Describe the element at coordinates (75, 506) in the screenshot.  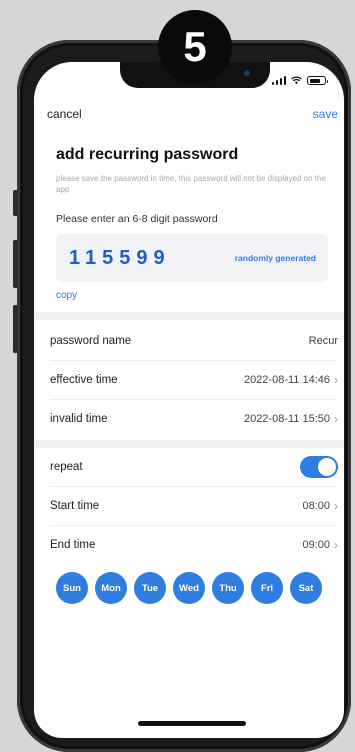
I see `start-time-label: Start time` at that location.